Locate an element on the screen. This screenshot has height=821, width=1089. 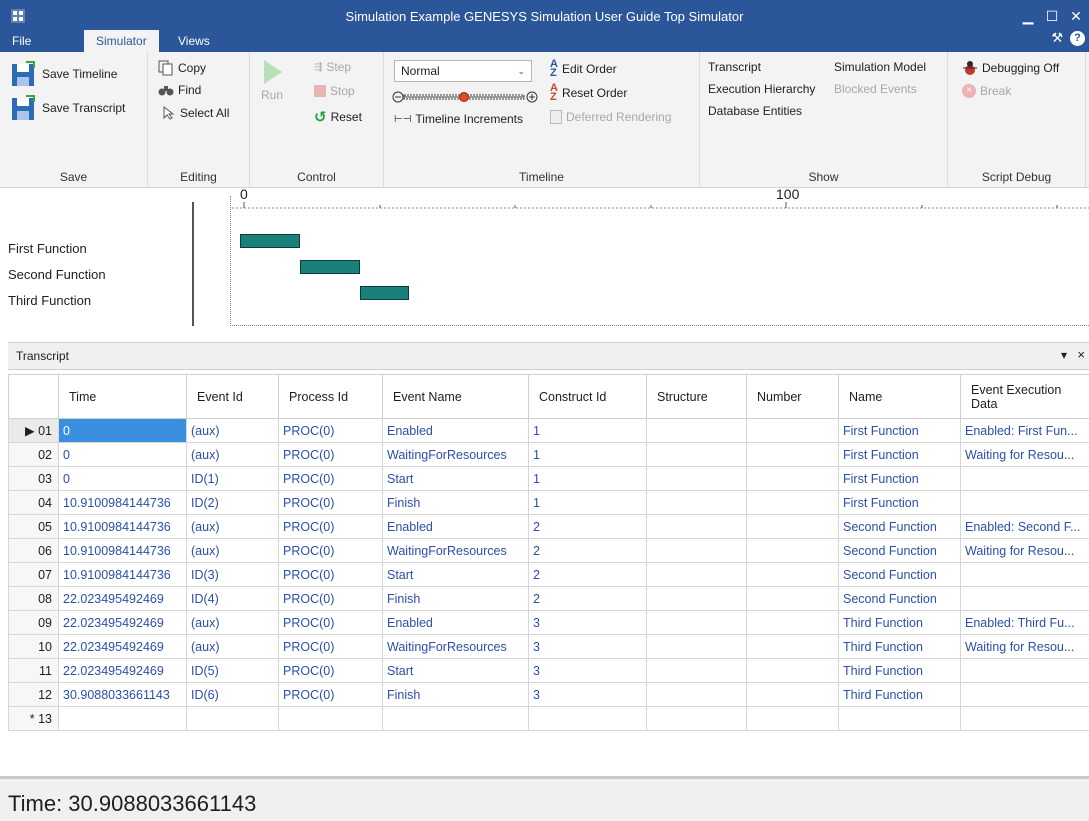
time-cell: 30.9088033661143 is located at coordinates (122, 694).